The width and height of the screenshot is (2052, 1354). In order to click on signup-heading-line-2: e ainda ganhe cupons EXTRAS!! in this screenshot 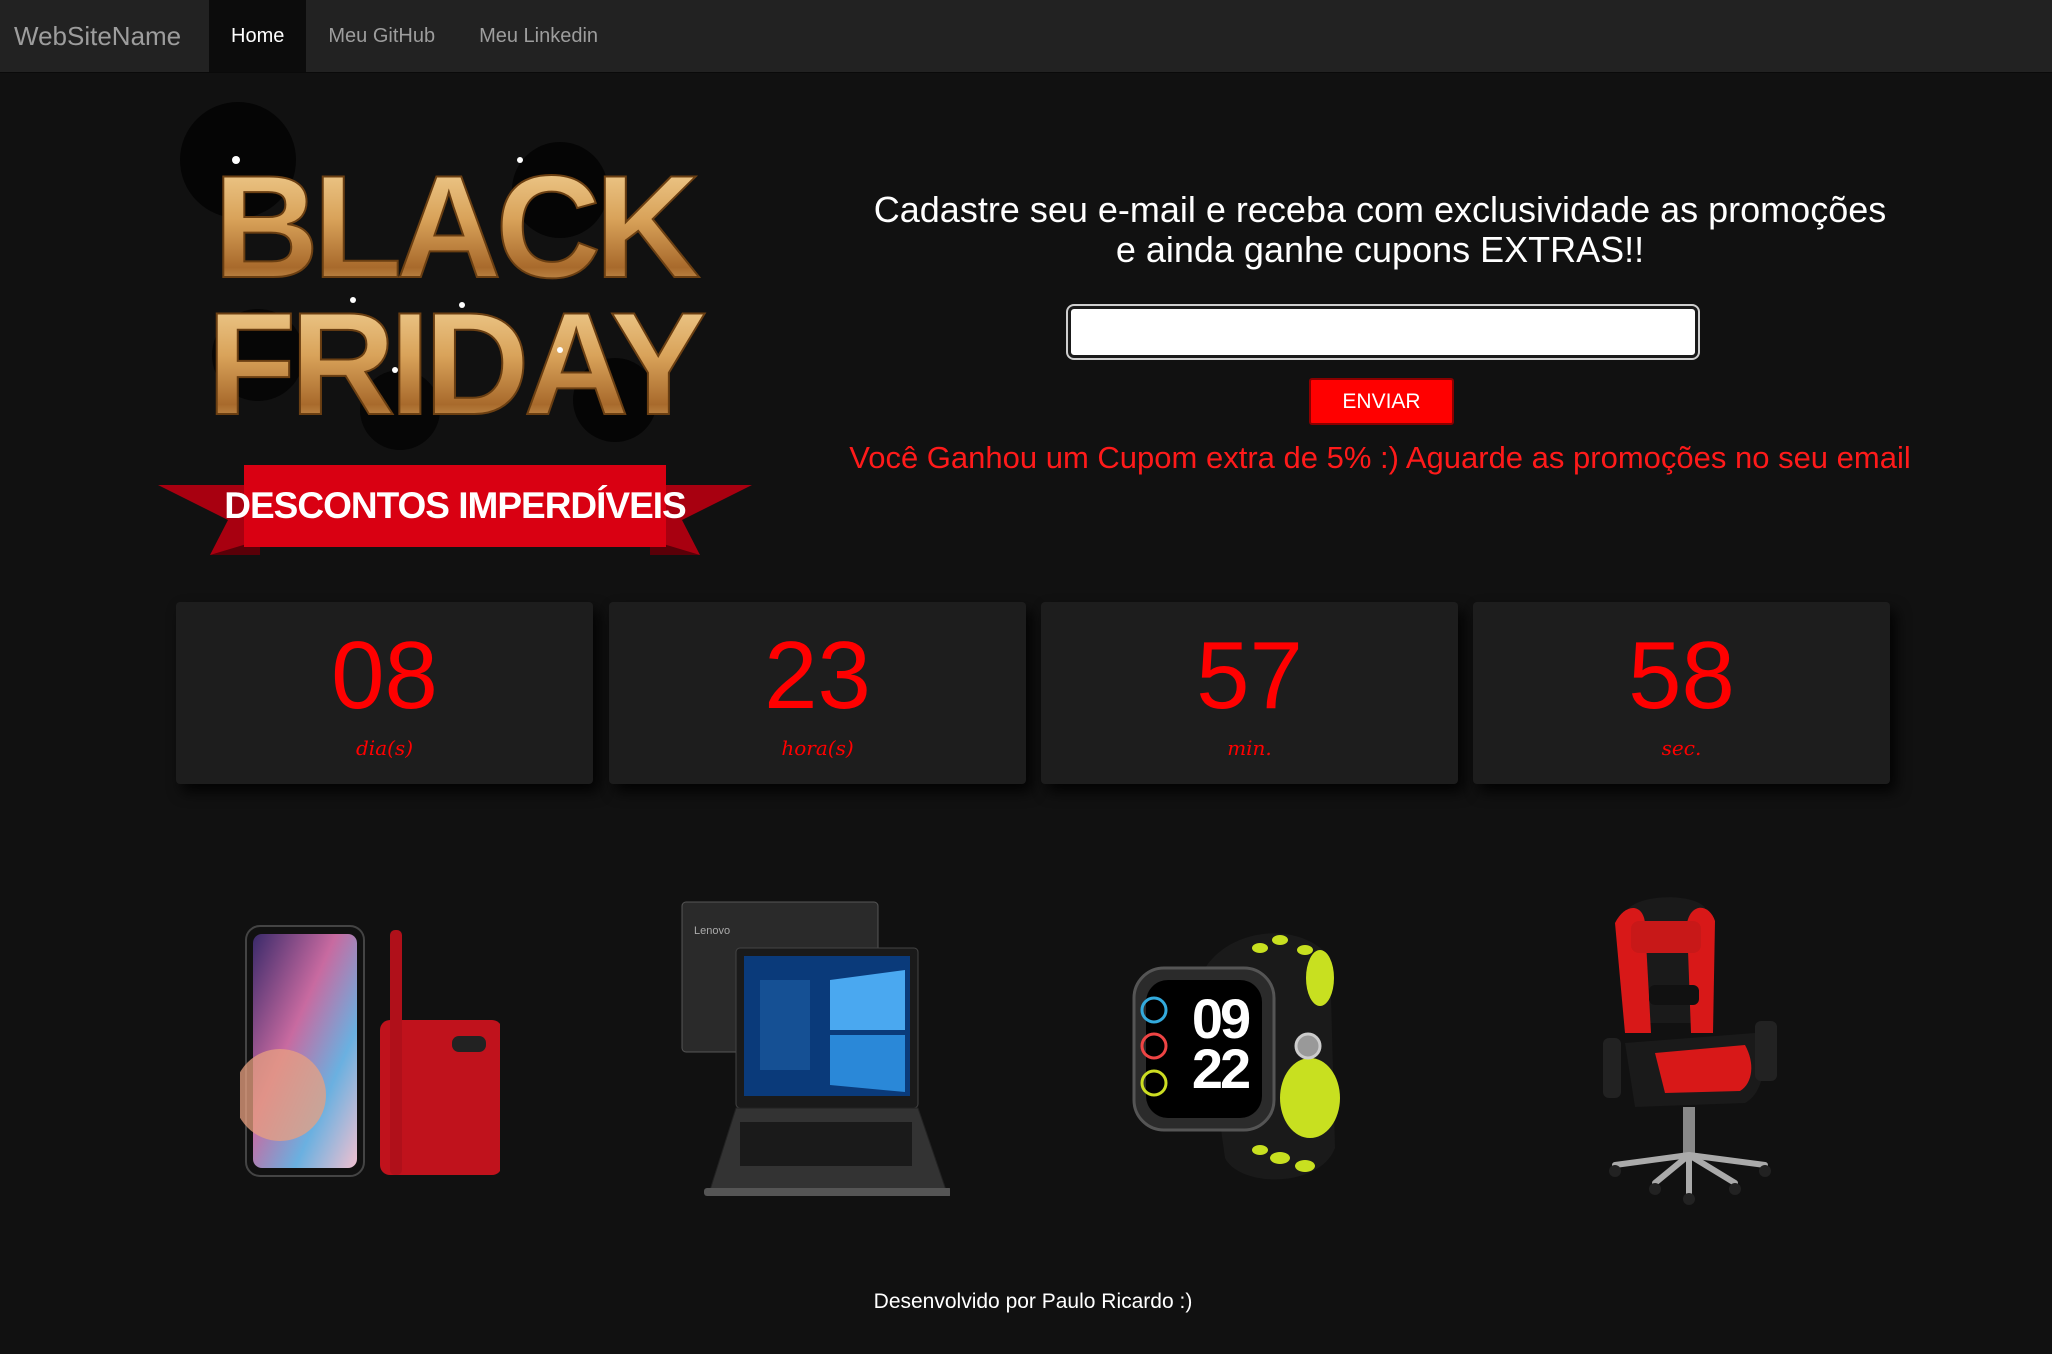, I will do `click(1380, 249)`.